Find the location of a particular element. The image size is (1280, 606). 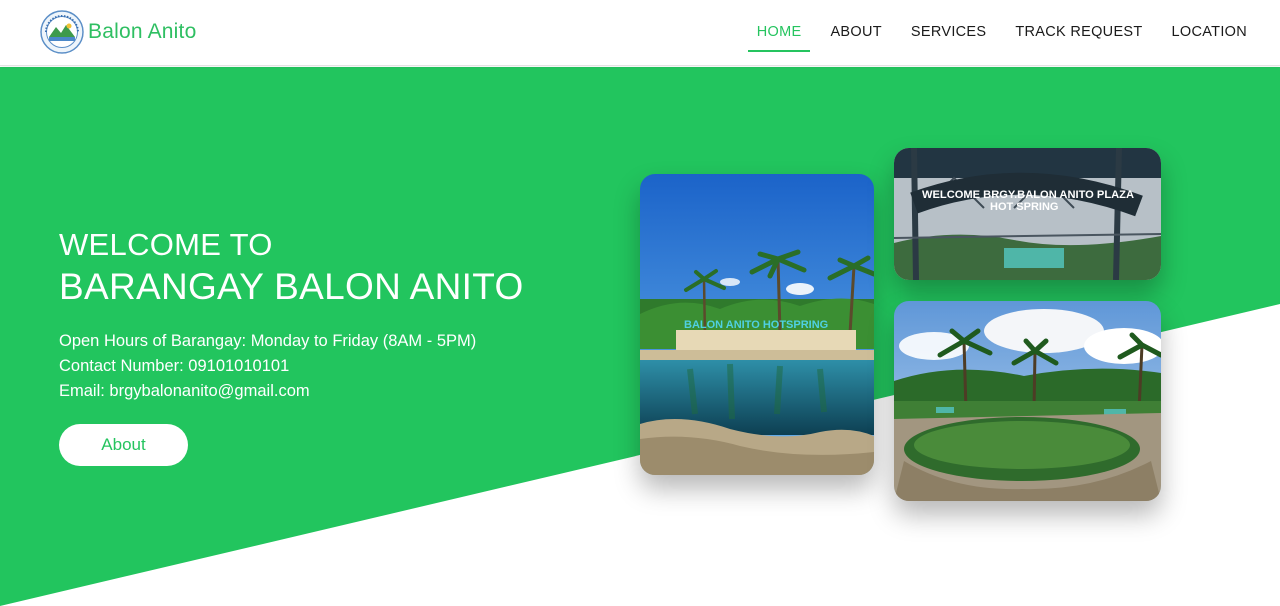

hot-spring-sign-text: HOT SPRING is located at coordinates (1024, 207).